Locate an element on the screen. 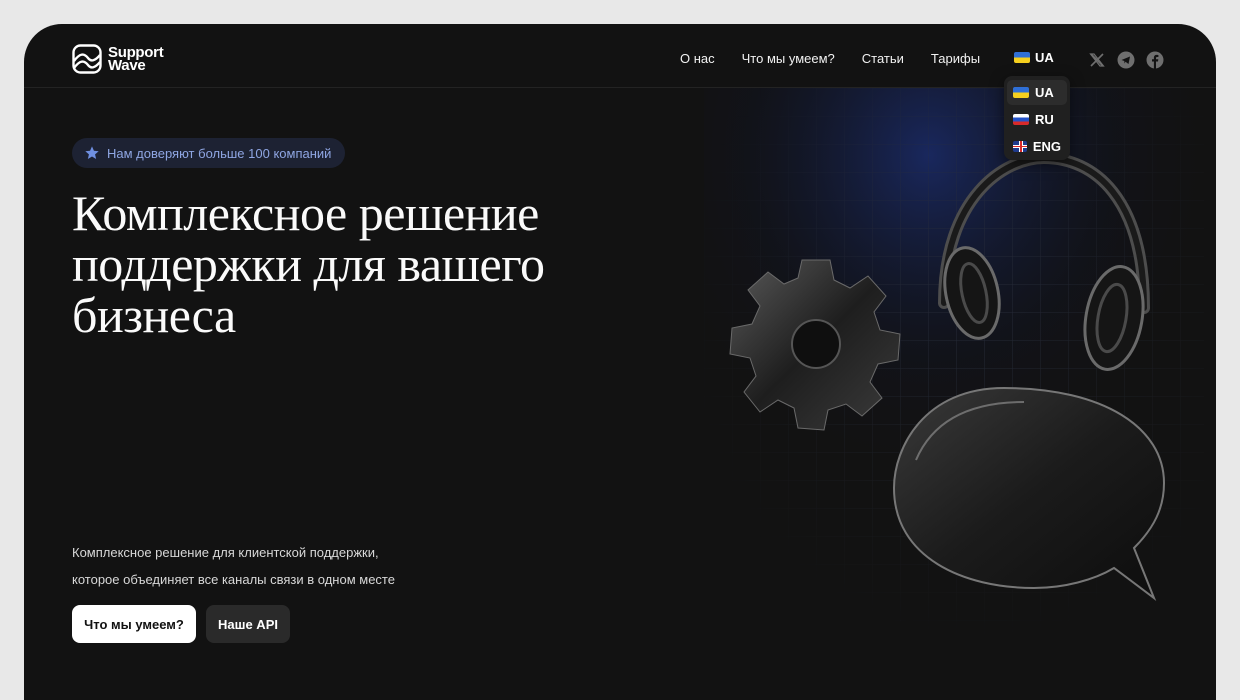  nav-item-about: О нас is located at coordinates (697, 59).